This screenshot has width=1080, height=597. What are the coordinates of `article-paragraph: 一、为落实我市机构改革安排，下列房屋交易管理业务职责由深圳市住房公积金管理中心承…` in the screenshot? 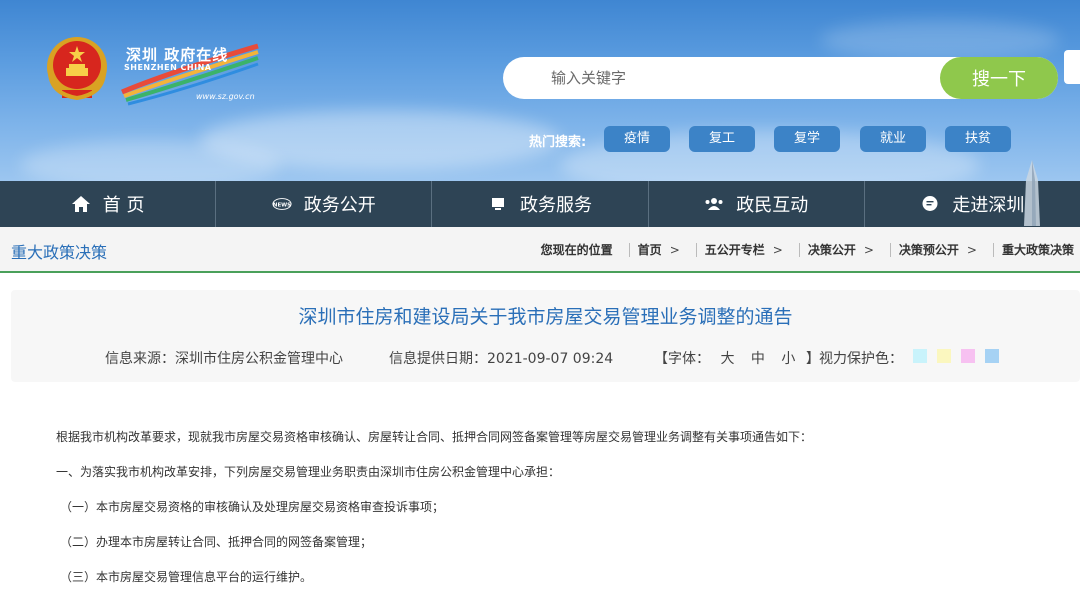 It's located at (308, 472).